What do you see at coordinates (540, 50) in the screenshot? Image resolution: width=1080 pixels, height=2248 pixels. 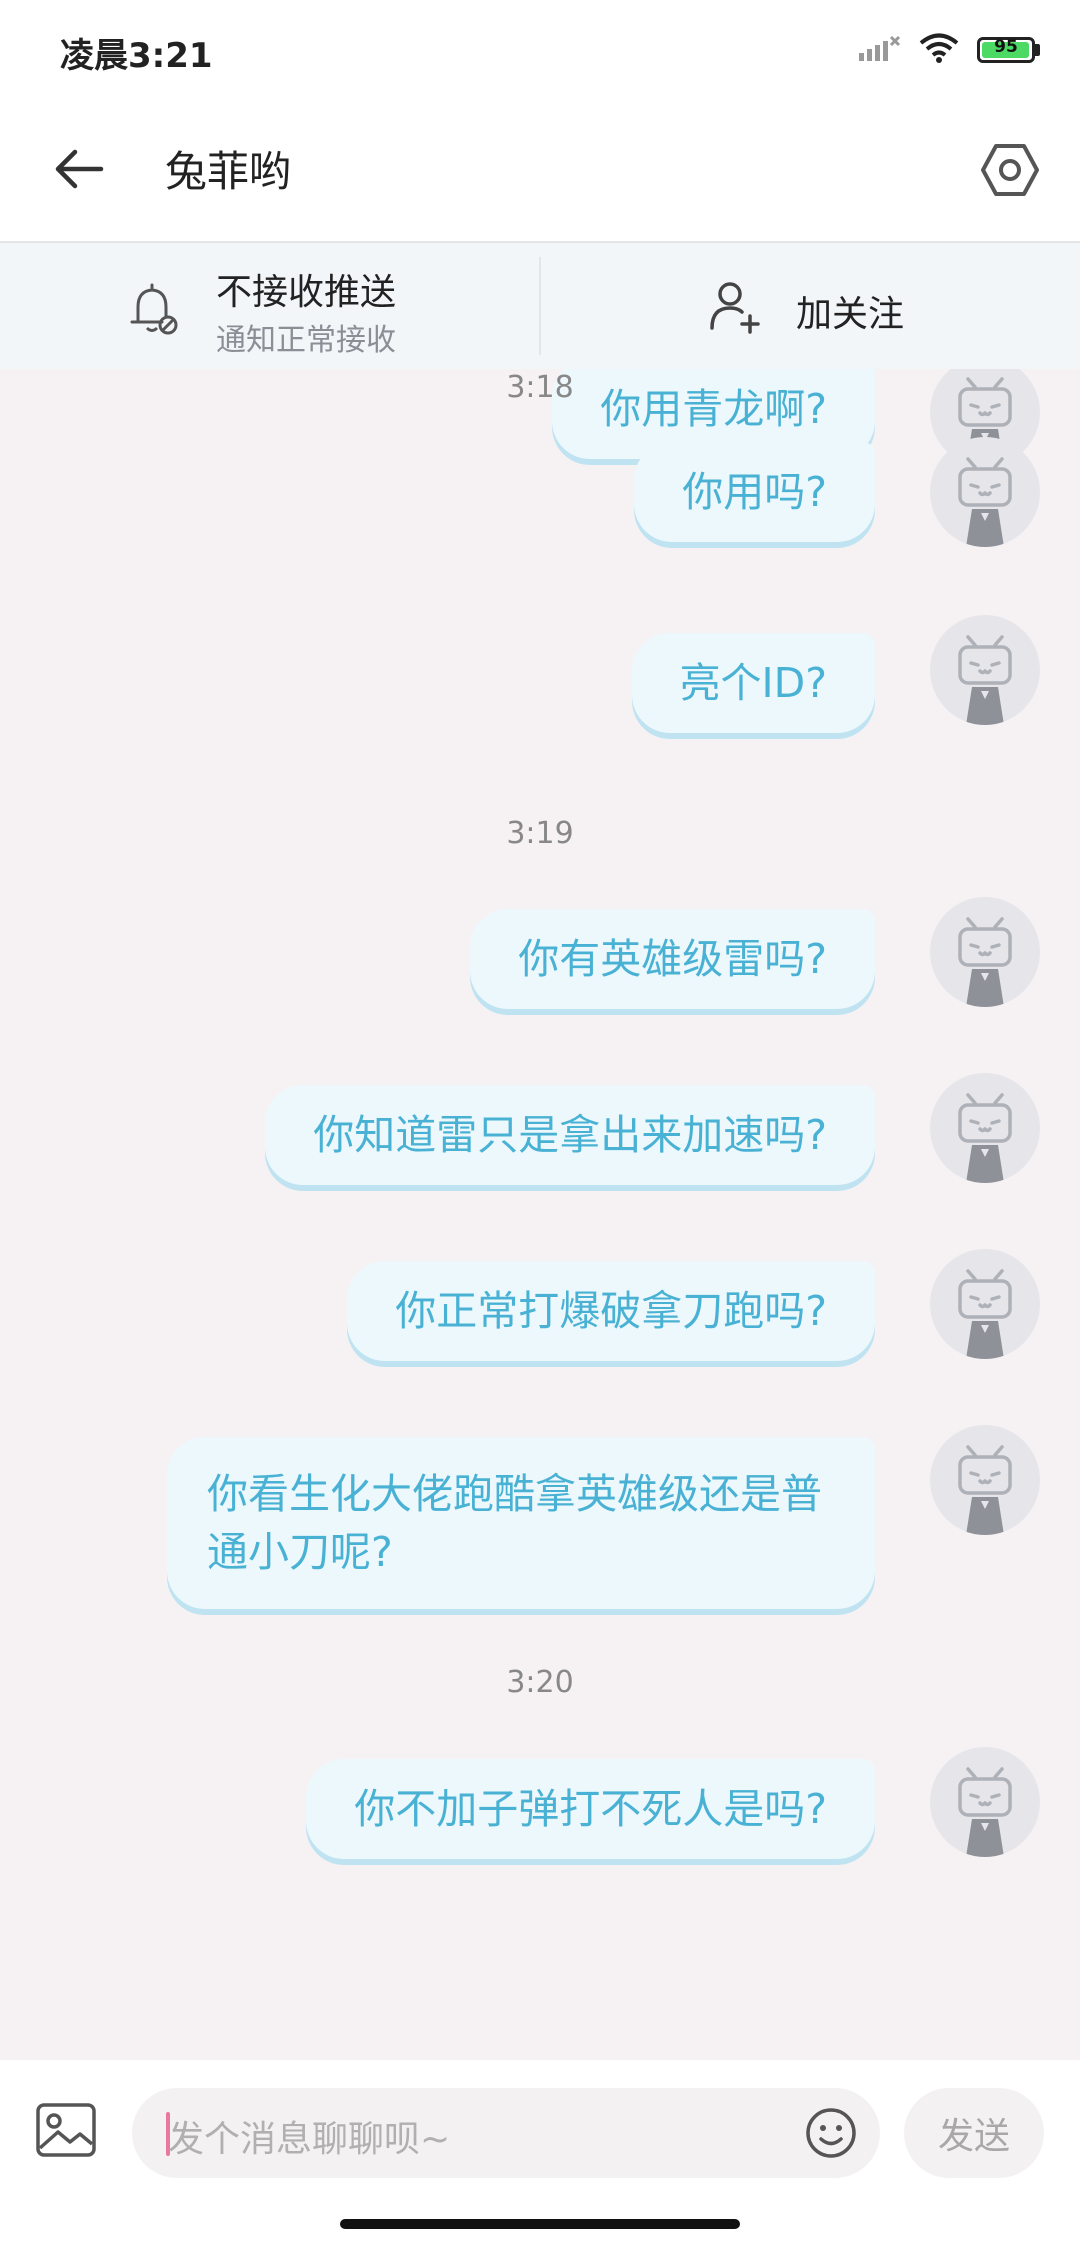 I see `status-bar: 凌晨3:21 95` at bounding box center [540, 50].